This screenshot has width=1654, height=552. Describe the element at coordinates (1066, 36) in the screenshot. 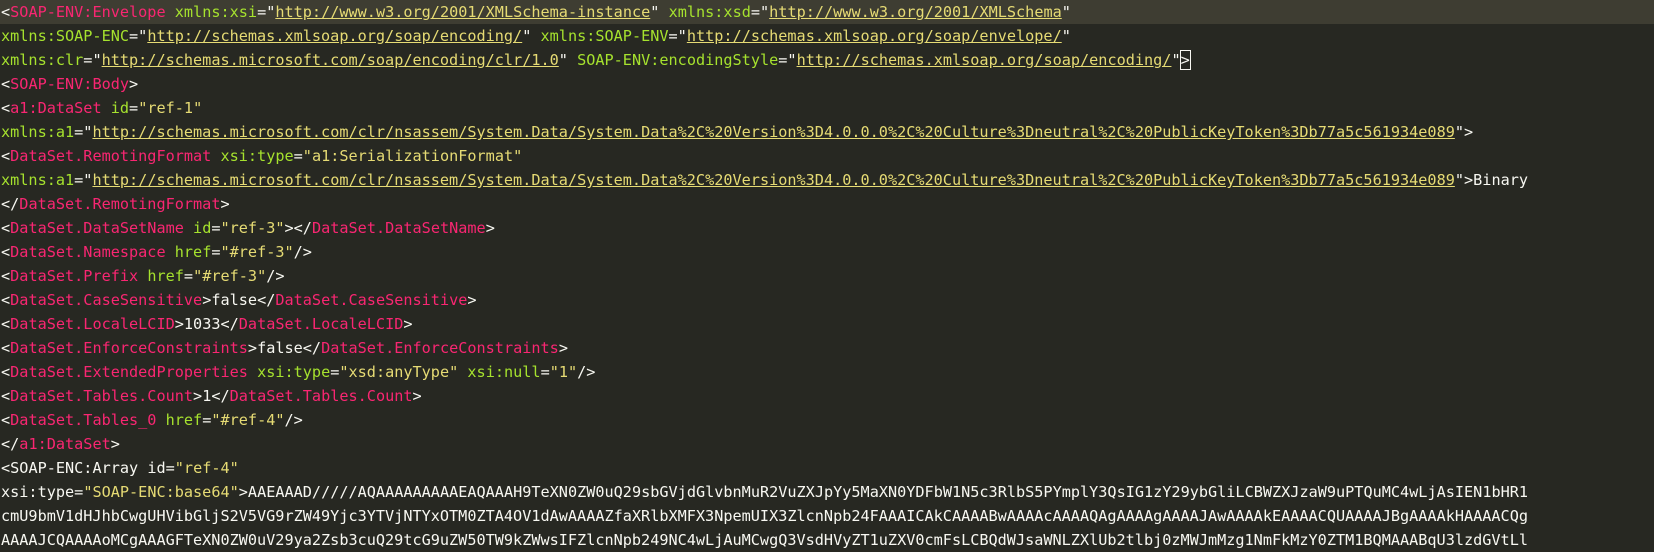

I see `punctuation: "` at that location.